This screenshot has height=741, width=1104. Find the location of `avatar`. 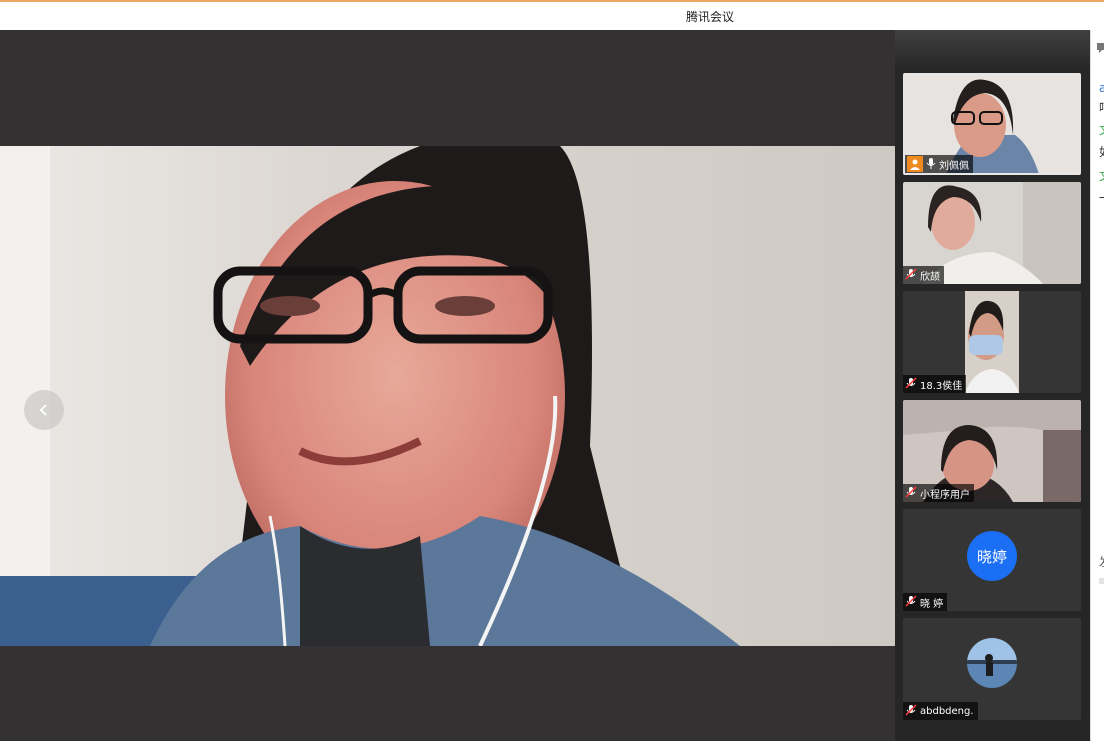

avatar is located at coordinates (992, 663).